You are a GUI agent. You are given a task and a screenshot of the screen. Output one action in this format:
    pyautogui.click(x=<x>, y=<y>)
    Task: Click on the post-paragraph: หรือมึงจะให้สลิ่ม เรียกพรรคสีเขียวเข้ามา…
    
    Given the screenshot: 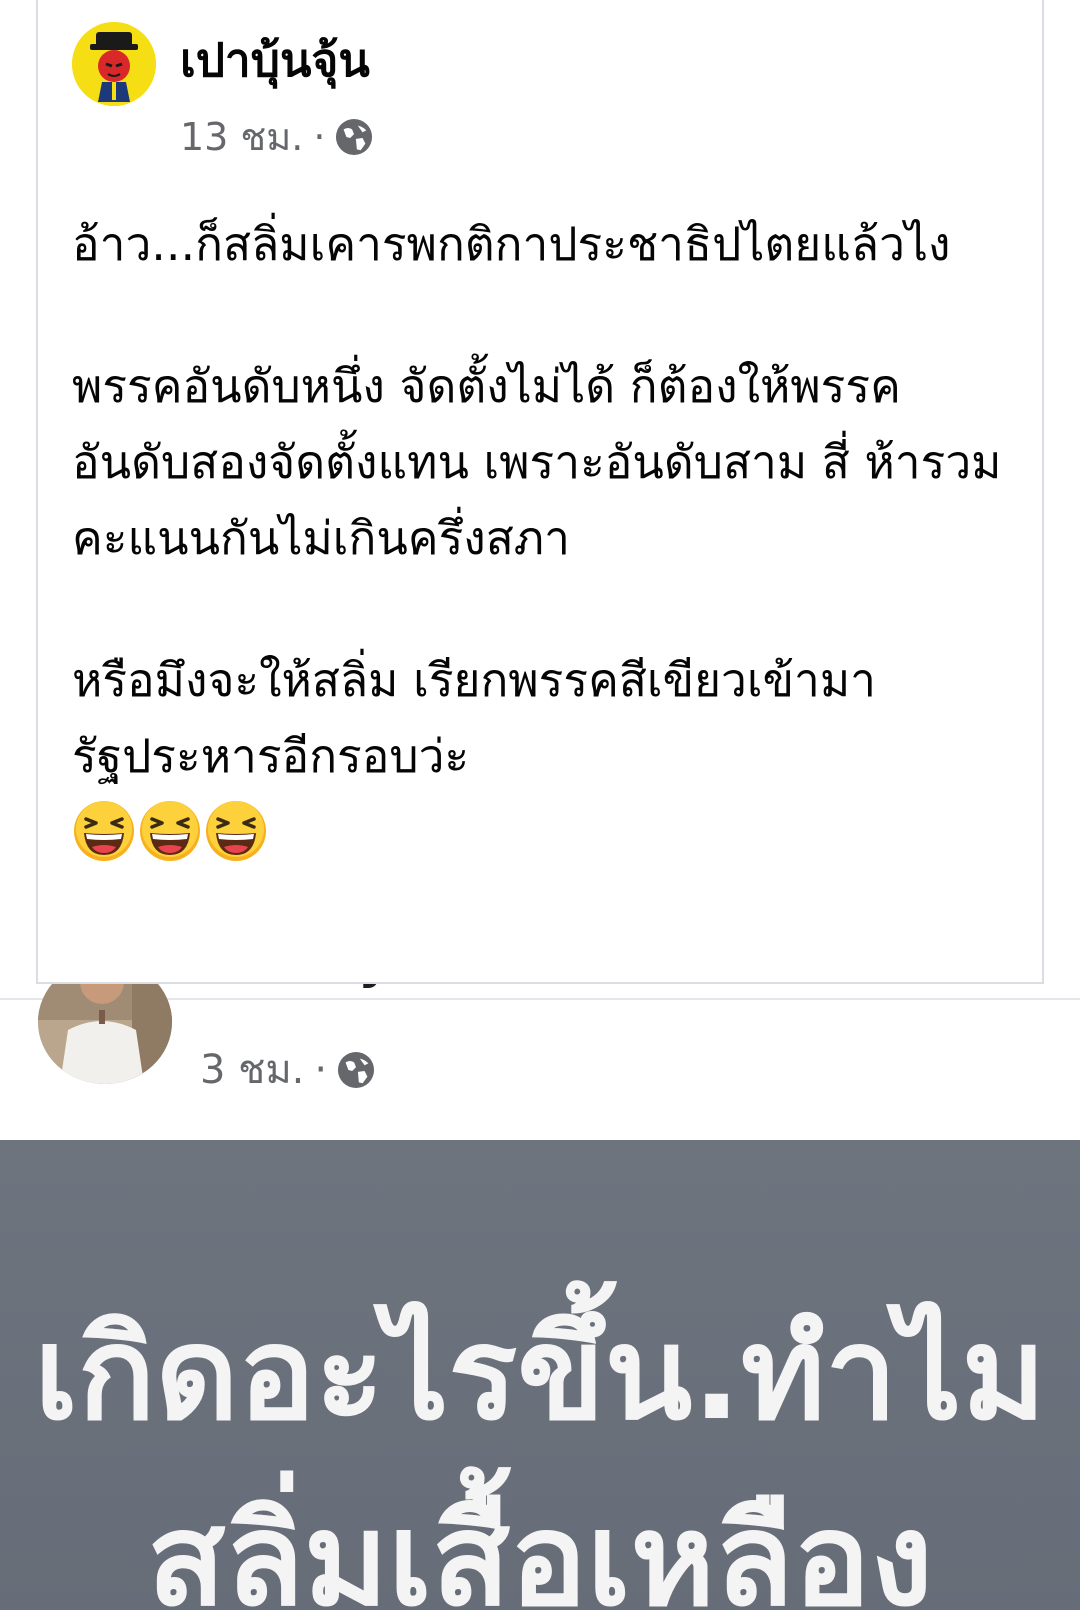 What is the action you would take?
    pyautogui.click(x=474, y=718)
    